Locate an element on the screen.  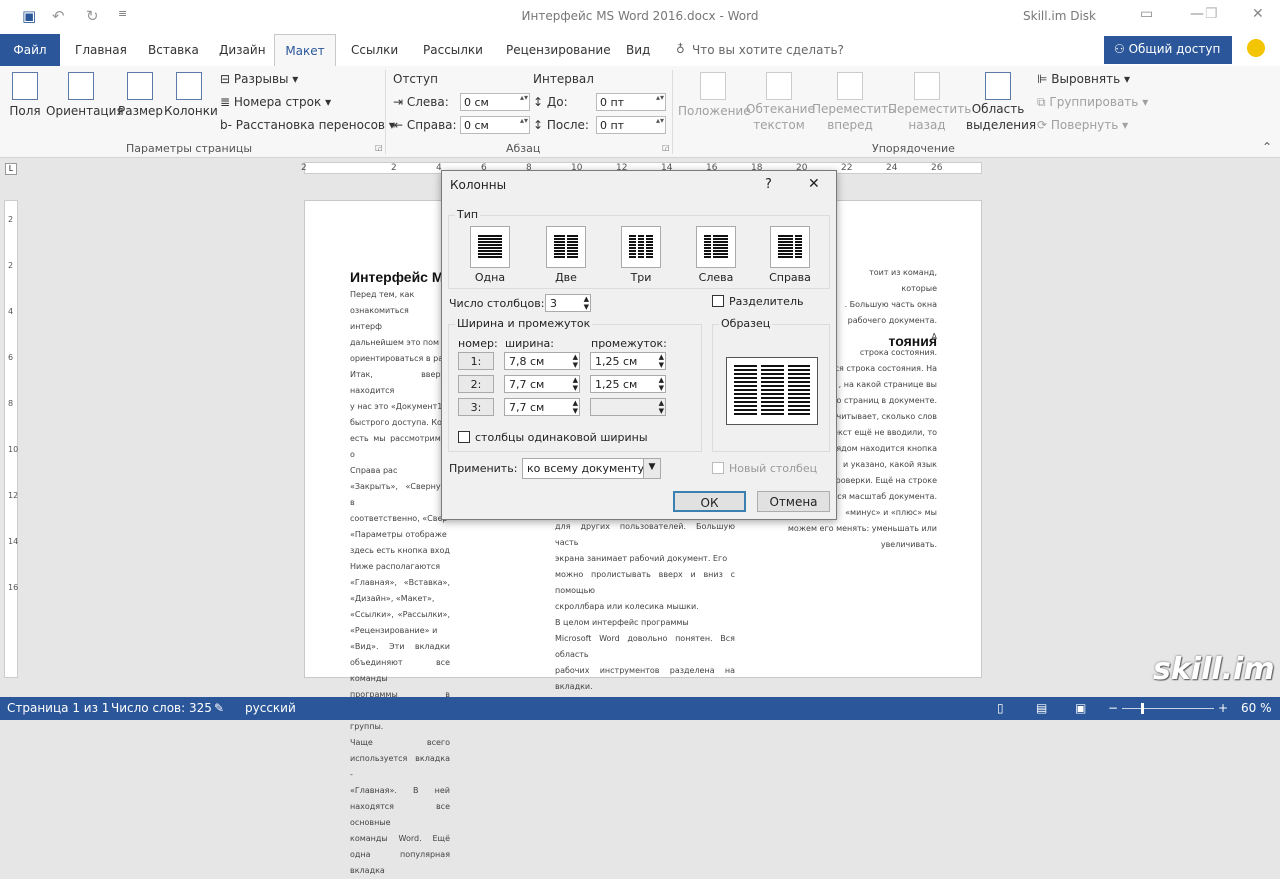
indent-left-input: 0 см is located at coordinates (495, 102).